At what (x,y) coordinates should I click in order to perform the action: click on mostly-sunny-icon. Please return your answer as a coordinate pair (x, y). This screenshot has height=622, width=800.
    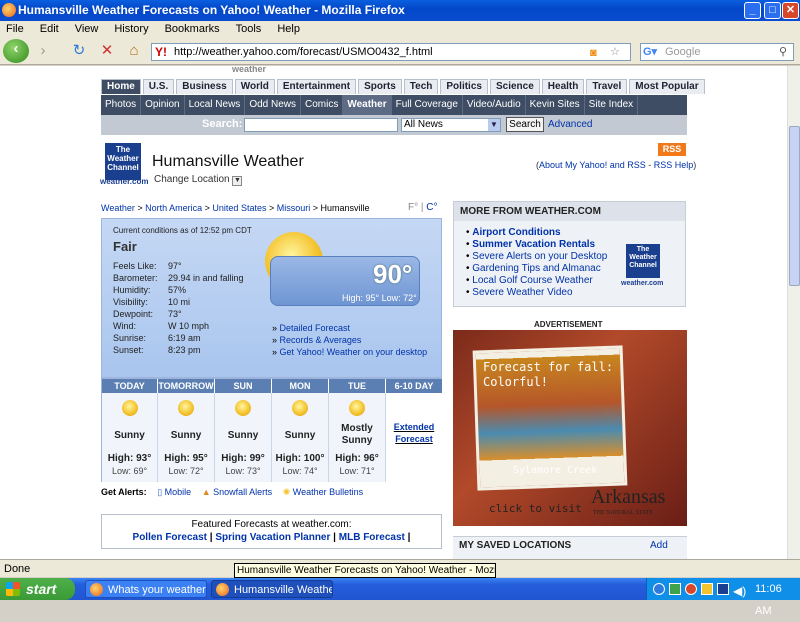
    Looking at the image, I should click on (357, 408).